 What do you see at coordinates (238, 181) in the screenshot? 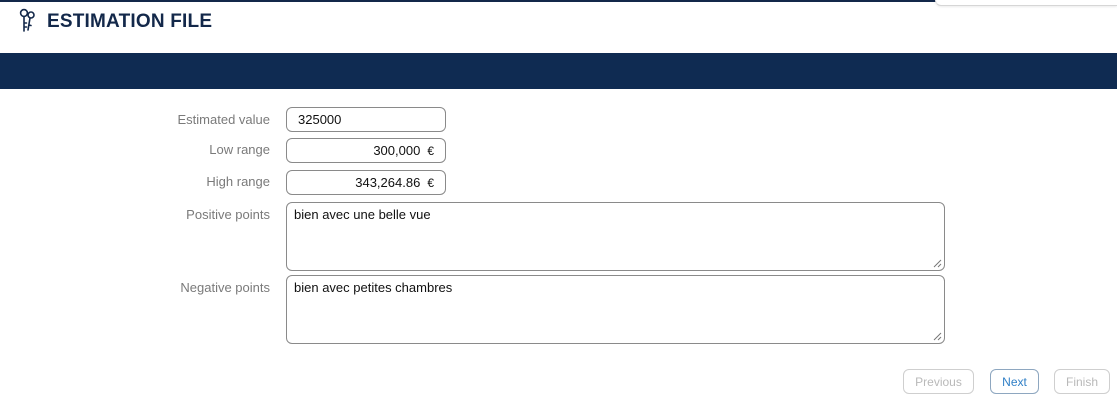
I see `high-range-label: High range` at bounding box center [238, 181].